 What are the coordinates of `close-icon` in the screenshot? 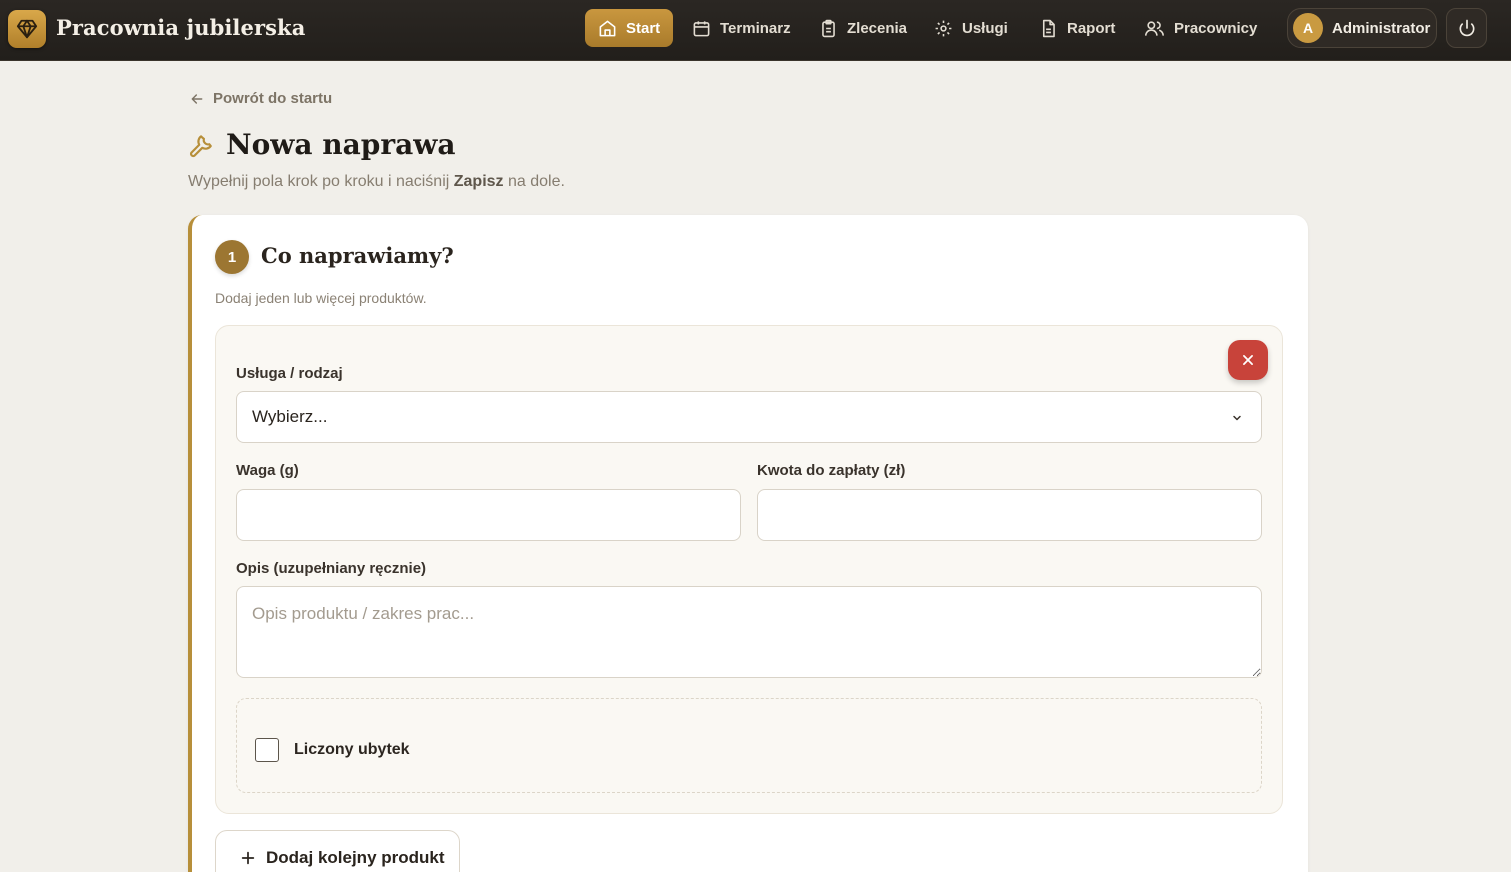 It's located at (1248, 360).